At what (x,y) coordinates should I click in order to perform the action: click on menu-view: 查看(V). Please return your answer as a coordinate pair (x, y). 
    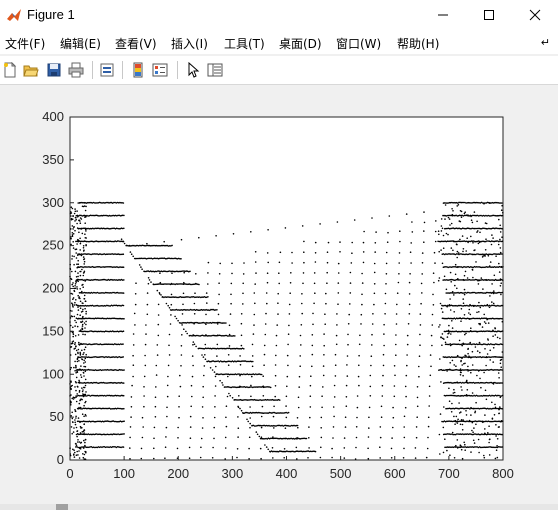
    Looking at the image, I should click on (136, 43).